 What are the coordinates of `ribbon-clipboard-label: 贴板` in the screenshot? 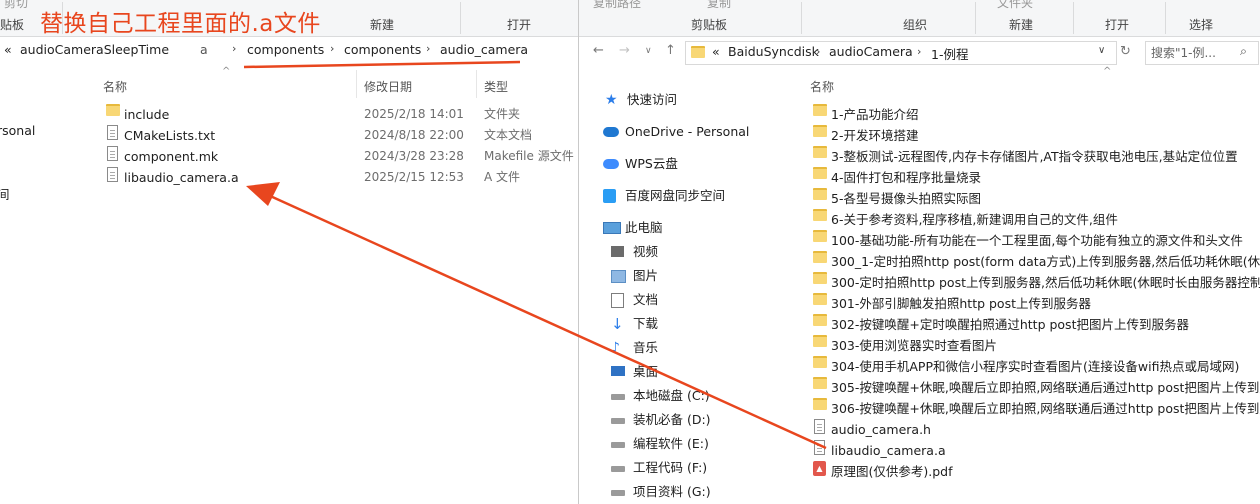 It's located at (12, 25).